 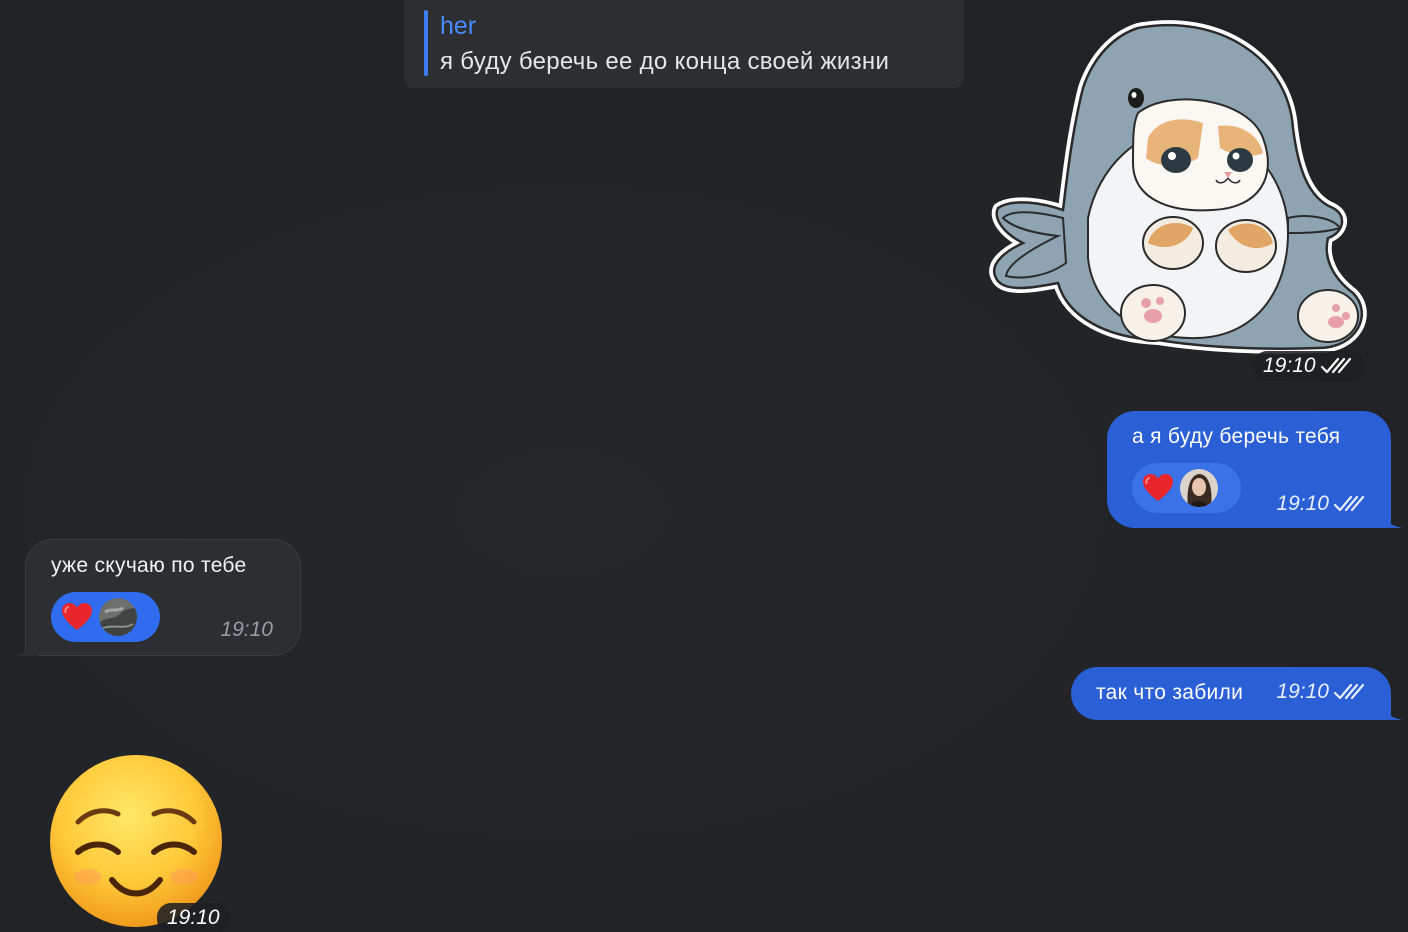 What do you see at coordinates (665, 61) in the screenshot?
I see `quote-text: я буду беречь ее до конца своей жизни` at bounding box center [665, 61].